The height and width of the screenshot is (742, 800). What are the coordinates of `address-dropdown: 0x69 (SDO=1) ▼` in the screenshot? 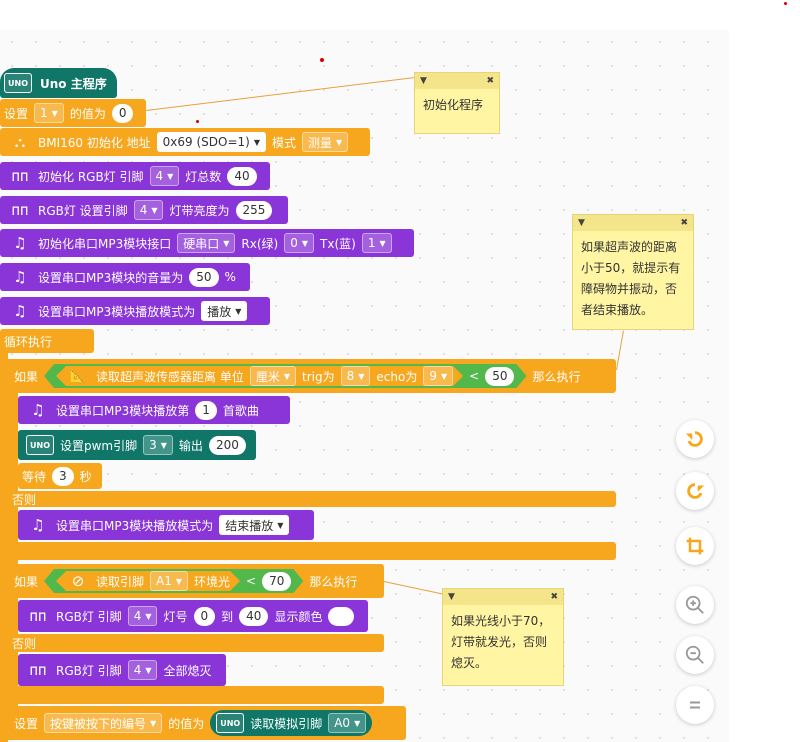 It's located at (211, 142).